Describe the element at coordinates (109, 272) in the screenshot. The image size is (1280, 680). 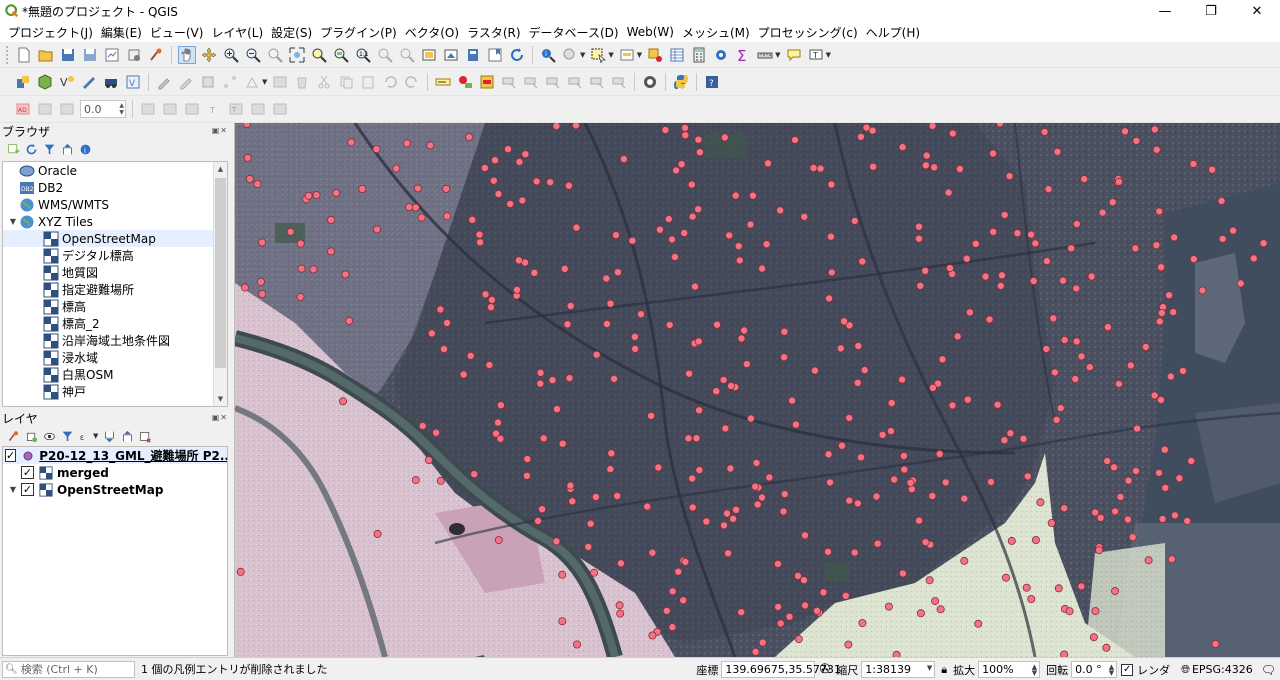
I see `browser-item: 地質図` at that location.